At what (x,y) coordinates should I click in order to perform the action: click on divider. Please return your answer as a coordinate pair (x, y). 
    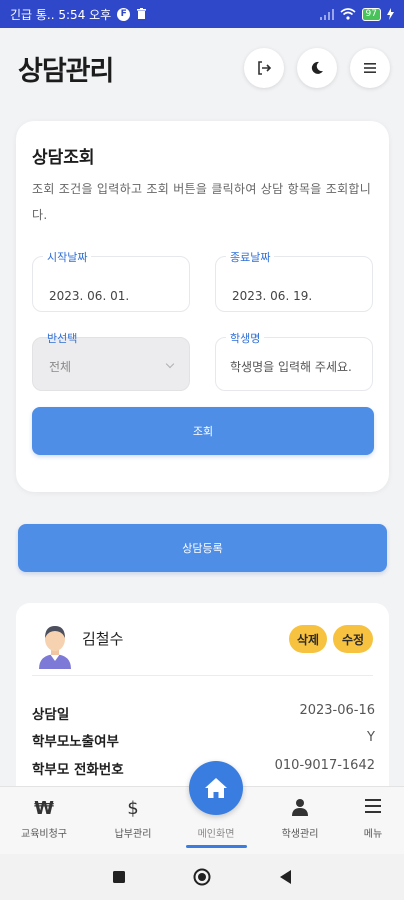
    Looking at the image, I should click on (202, 675).